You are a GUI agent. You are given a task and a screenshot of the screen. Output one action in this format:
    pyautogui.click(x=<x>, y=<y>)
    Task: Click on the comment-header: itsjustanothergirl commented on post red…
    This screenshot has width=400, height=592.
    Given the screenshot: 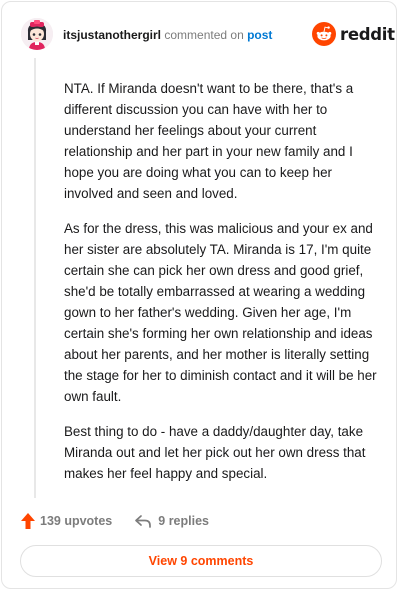 What is the action you would take?
    pyautogui.click(x=200, y=33)
    